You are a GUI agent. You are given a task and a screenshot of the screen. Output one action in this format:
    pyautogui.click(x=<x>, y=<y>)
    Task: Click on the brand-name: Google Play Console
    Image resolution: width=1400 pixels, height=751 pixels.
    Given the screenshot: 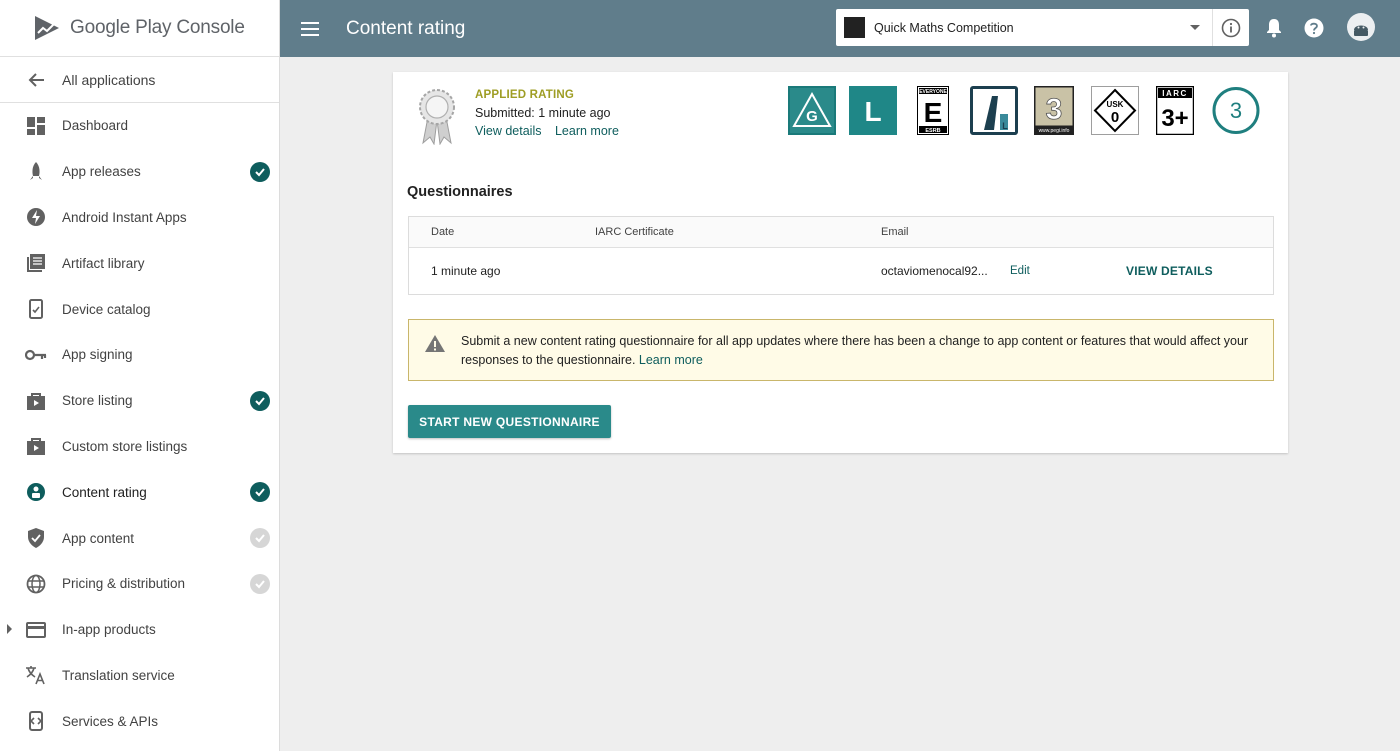 What is the action you would take?
    pyautogui.click(x=157, y=27)
    